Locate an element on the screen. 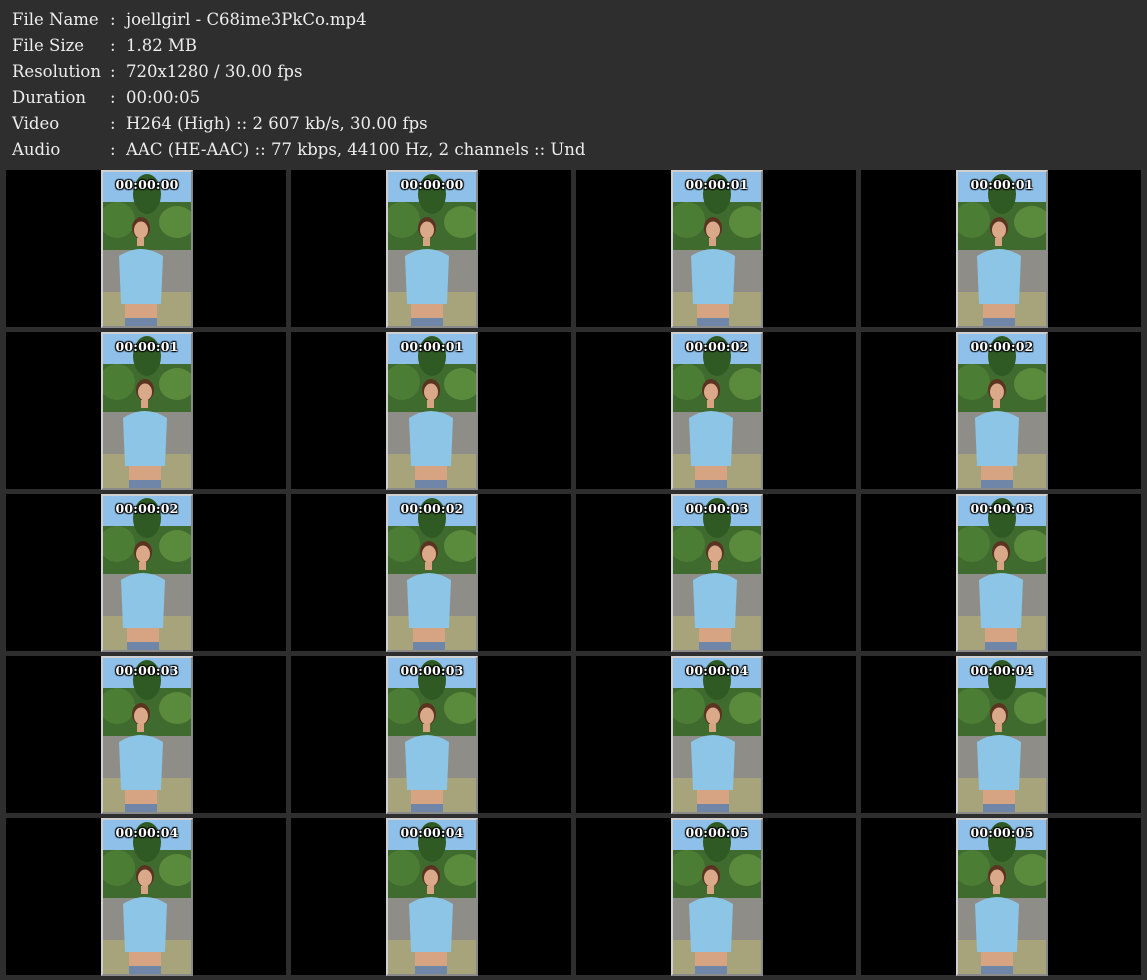  info-label: File Size is located at coordinates (48, 45).